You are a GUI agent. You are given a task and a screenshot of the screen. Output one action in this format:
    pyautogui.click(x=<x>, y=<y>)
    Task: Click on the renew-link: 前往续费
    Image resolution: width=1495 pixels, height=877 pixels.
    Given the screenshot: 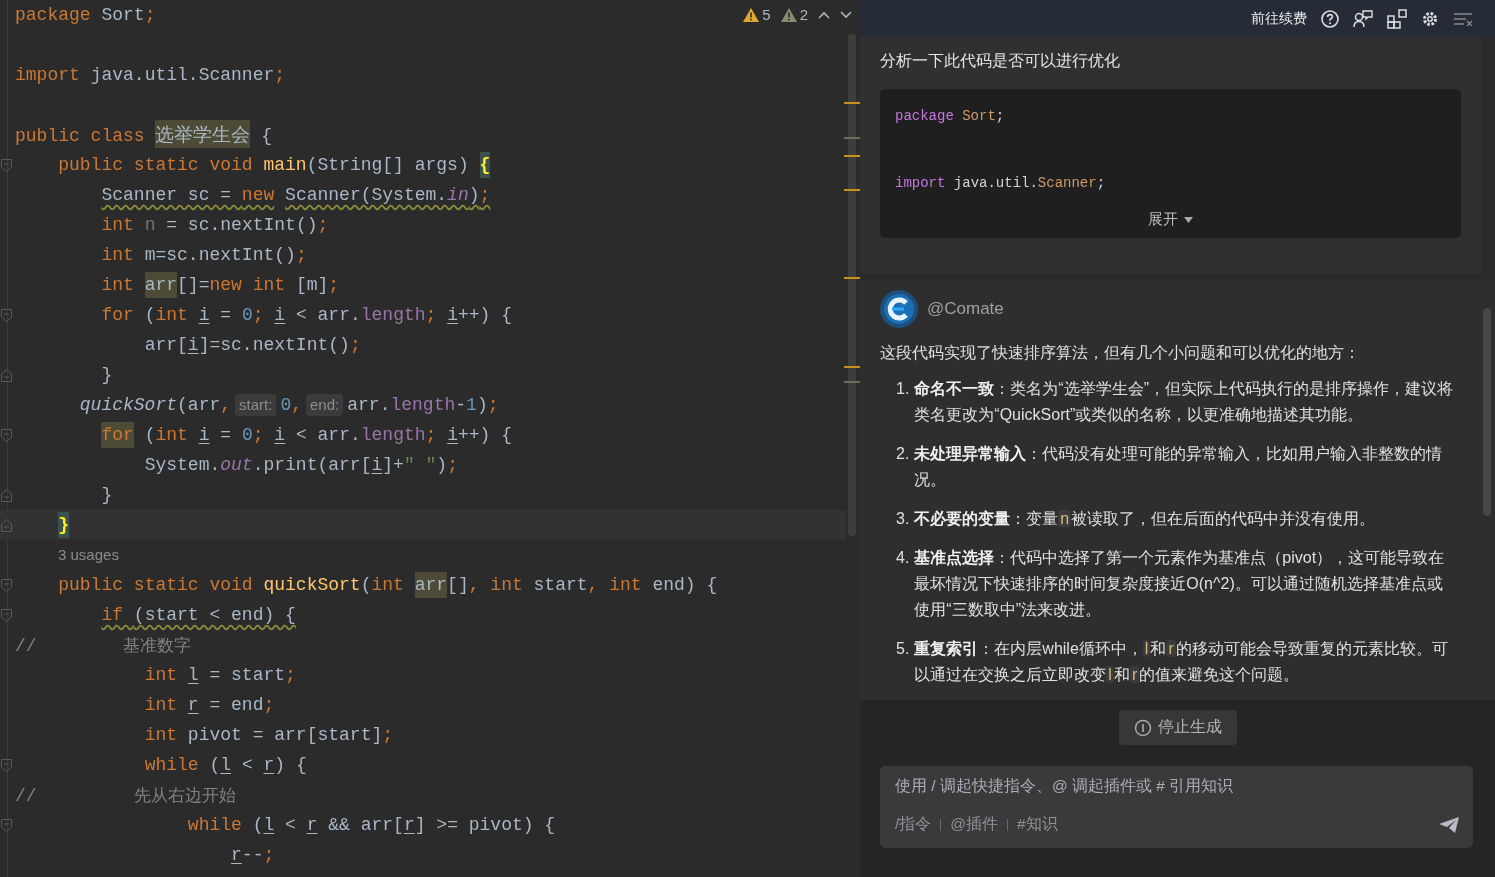 What is the action you would take?
    pyautogui.click(x=1279, y=18)
    